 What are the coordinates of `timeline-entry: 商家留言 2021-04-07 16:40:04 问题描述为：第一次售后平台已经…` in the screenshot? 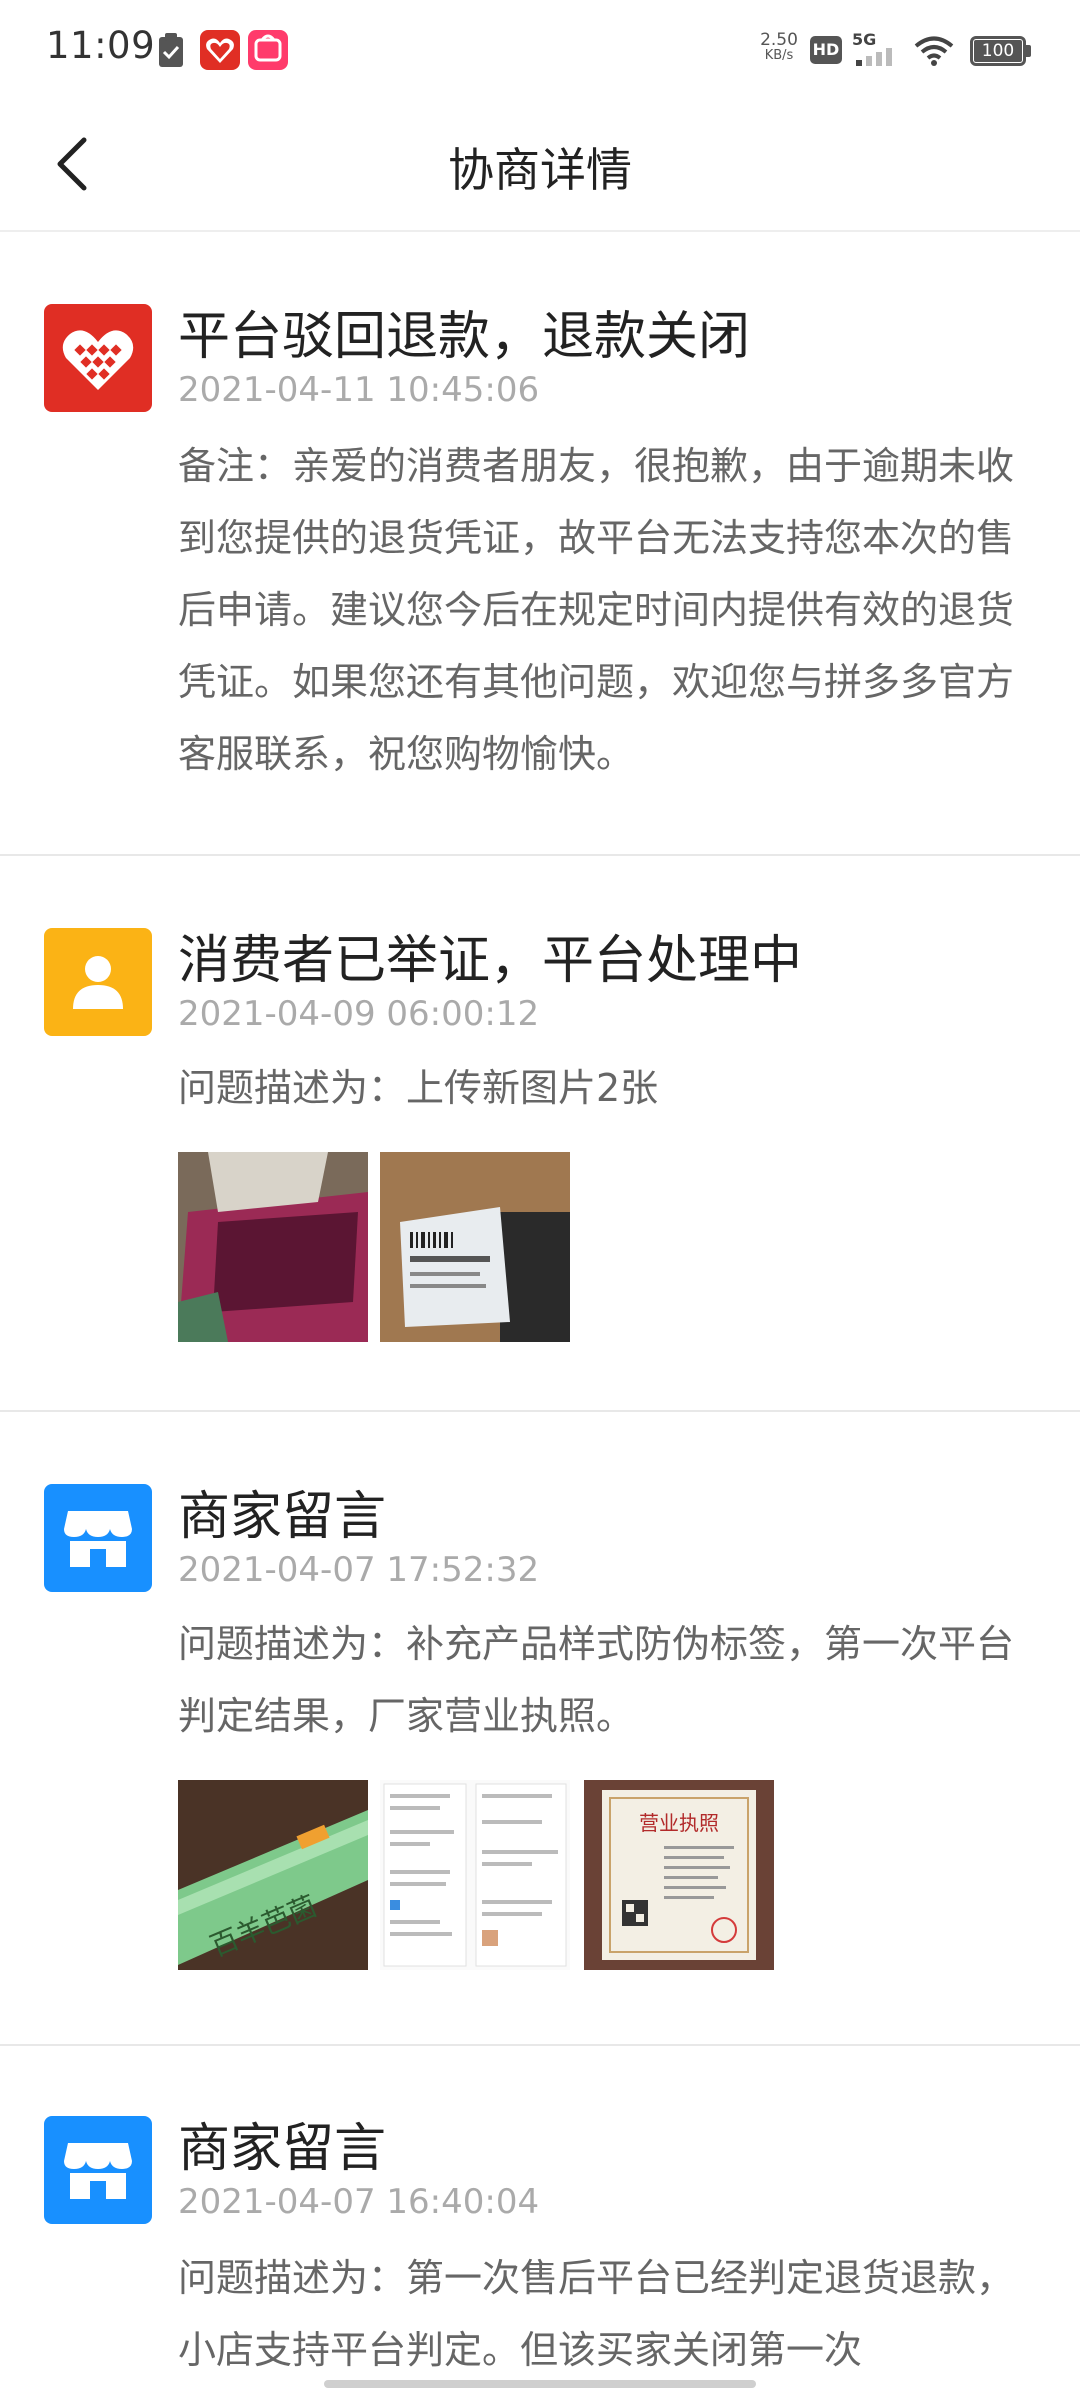 It's located at (540, 2223).